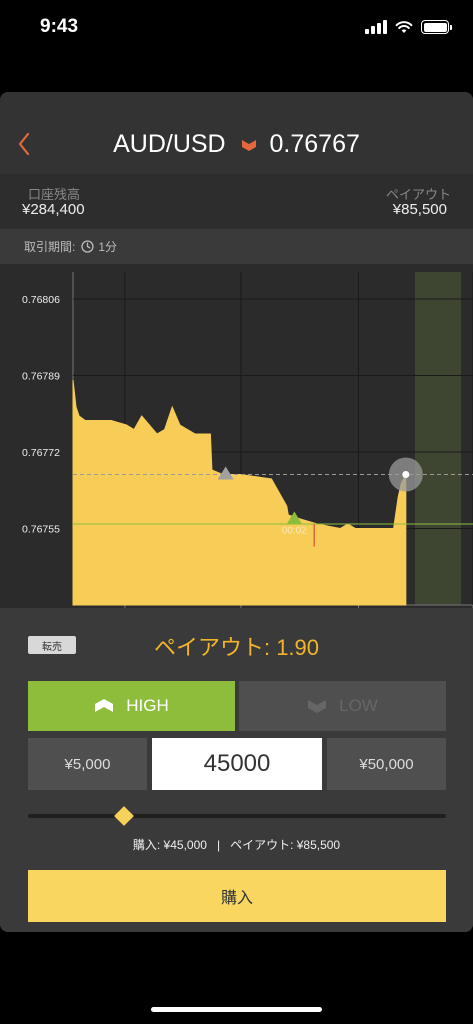 The width and height of the screenshot is (473, 1024). What do you see at coordinates (294, 531) in the screenshot?
I see `marker-countdown-label: 00:02` at bounding box center [294, 531].